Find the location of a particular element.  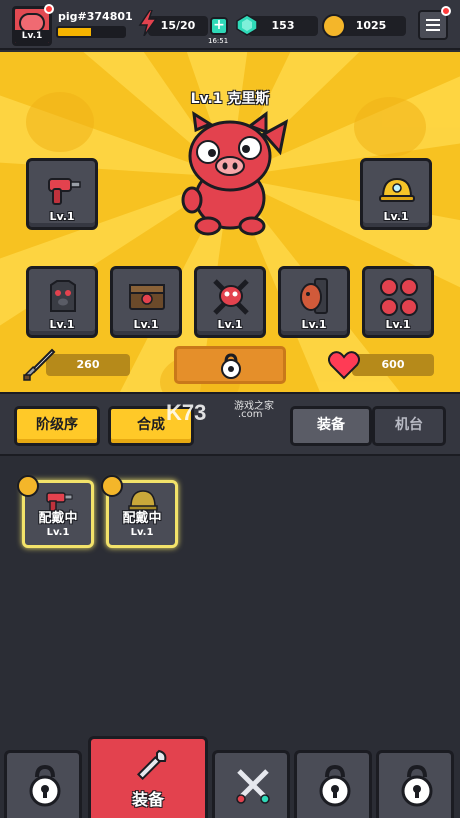

player-name: pig#374801 is located at coordinates (95, 16).